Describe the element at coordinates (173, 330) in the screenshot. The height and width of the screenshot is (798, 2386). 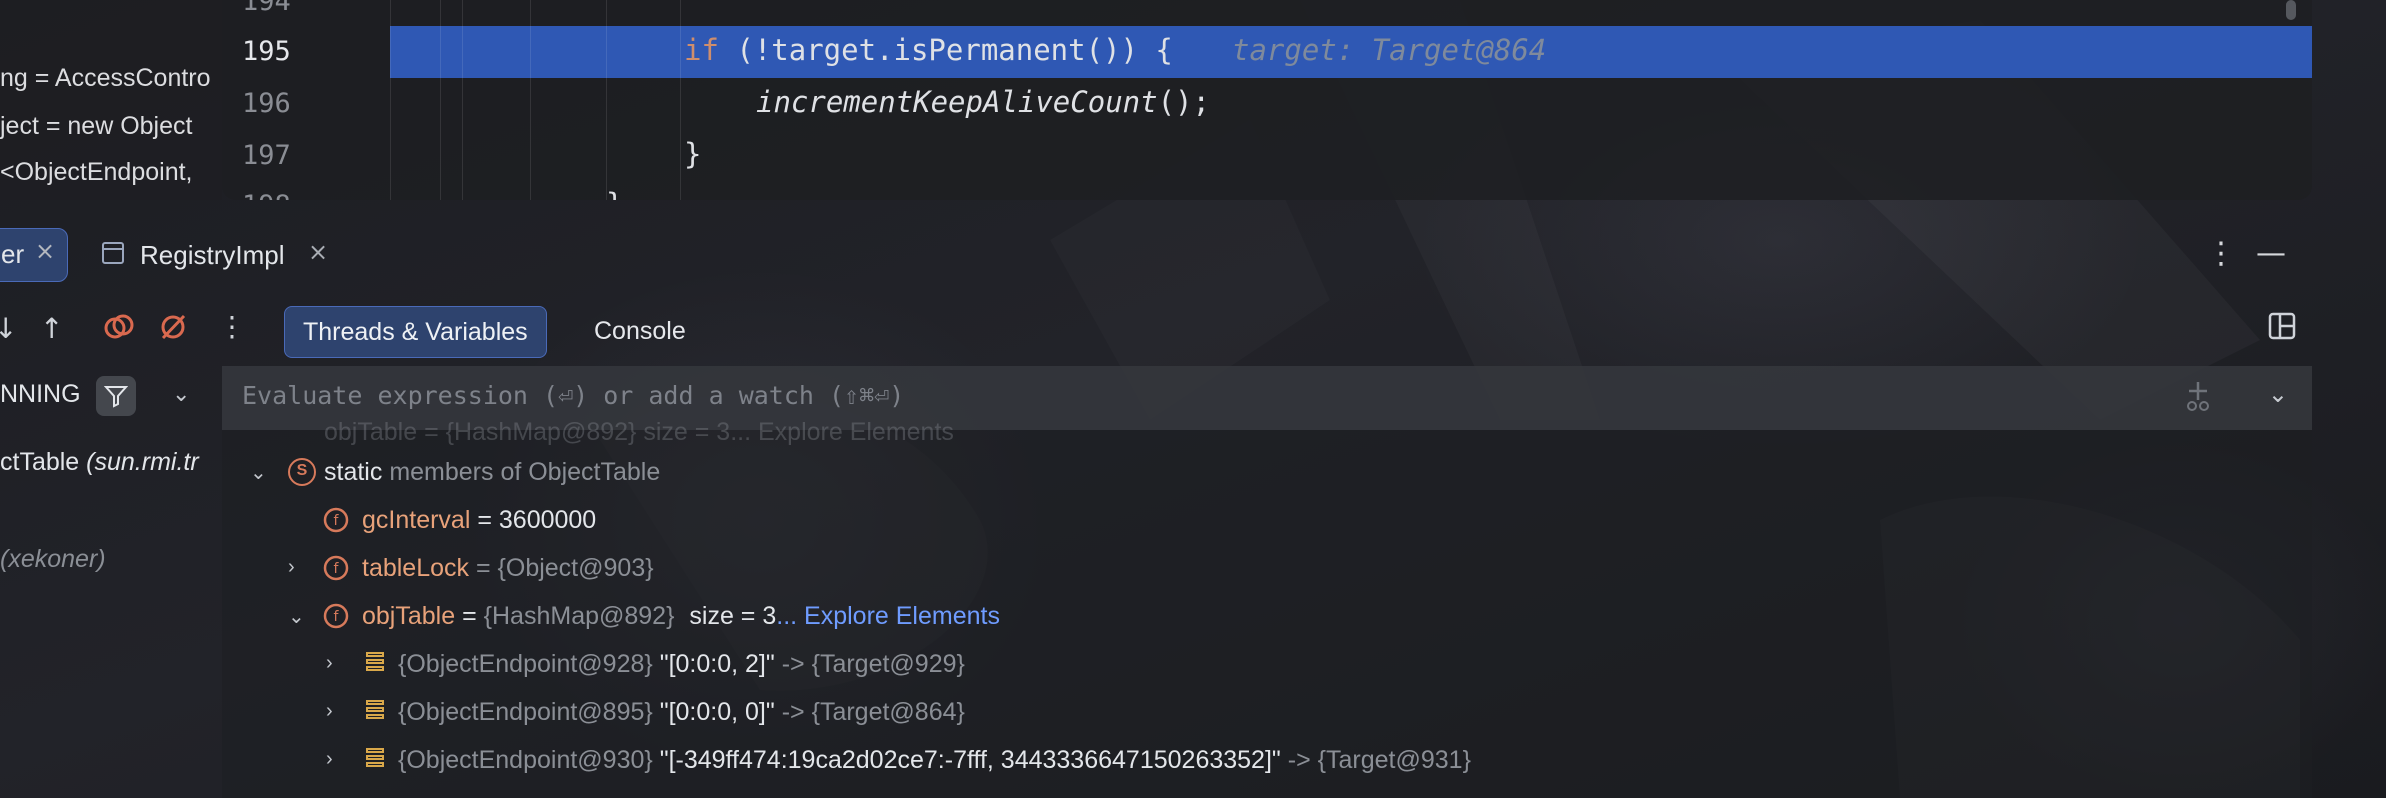
I see `mute-breakpoints-icon` at that location.